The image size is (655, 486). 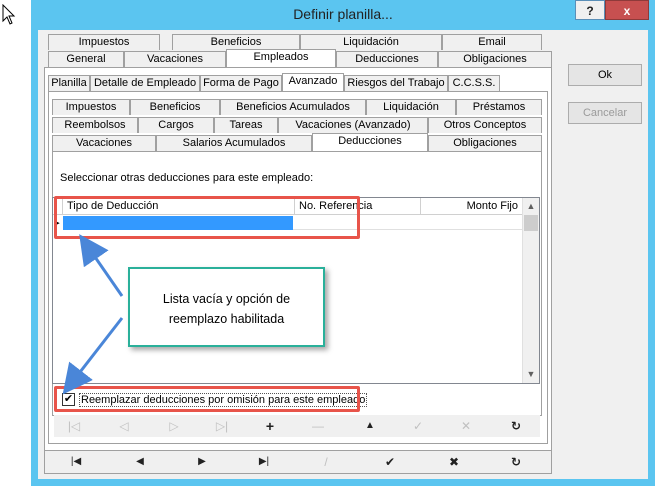 What do you see at coordinates (226, 299) in the screenshot?
I see `callout-line-1: Lista vacía y opción de` at bounding box center [226, 299].